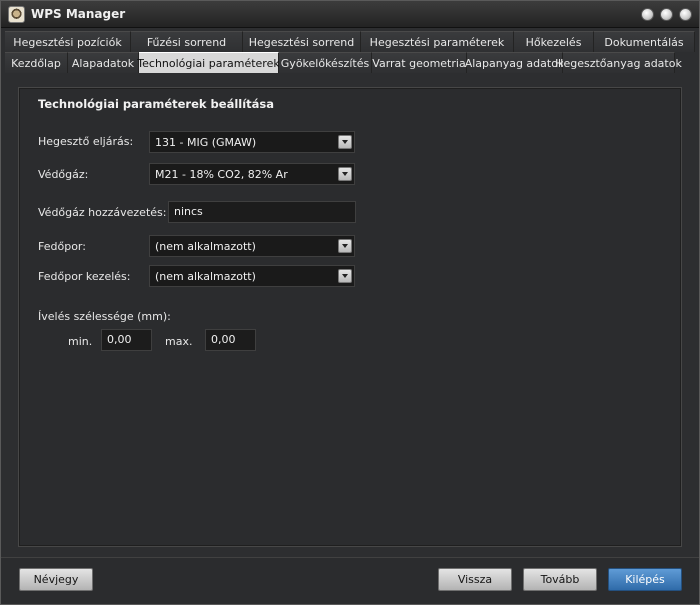  Describe the element at coordinates (102, 212) in the screenshot. I see `gas-supply-label: Védőgáz hozzávezetés:` at that location.